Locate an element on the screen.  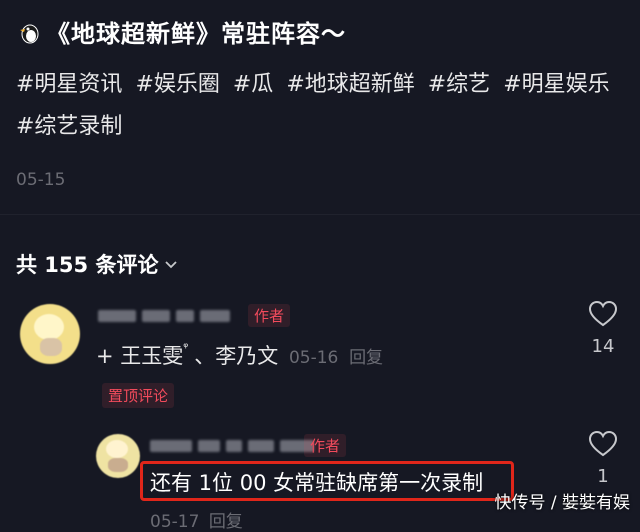
mention-link: + 王玉雯 is located at coordinates (139, 356).